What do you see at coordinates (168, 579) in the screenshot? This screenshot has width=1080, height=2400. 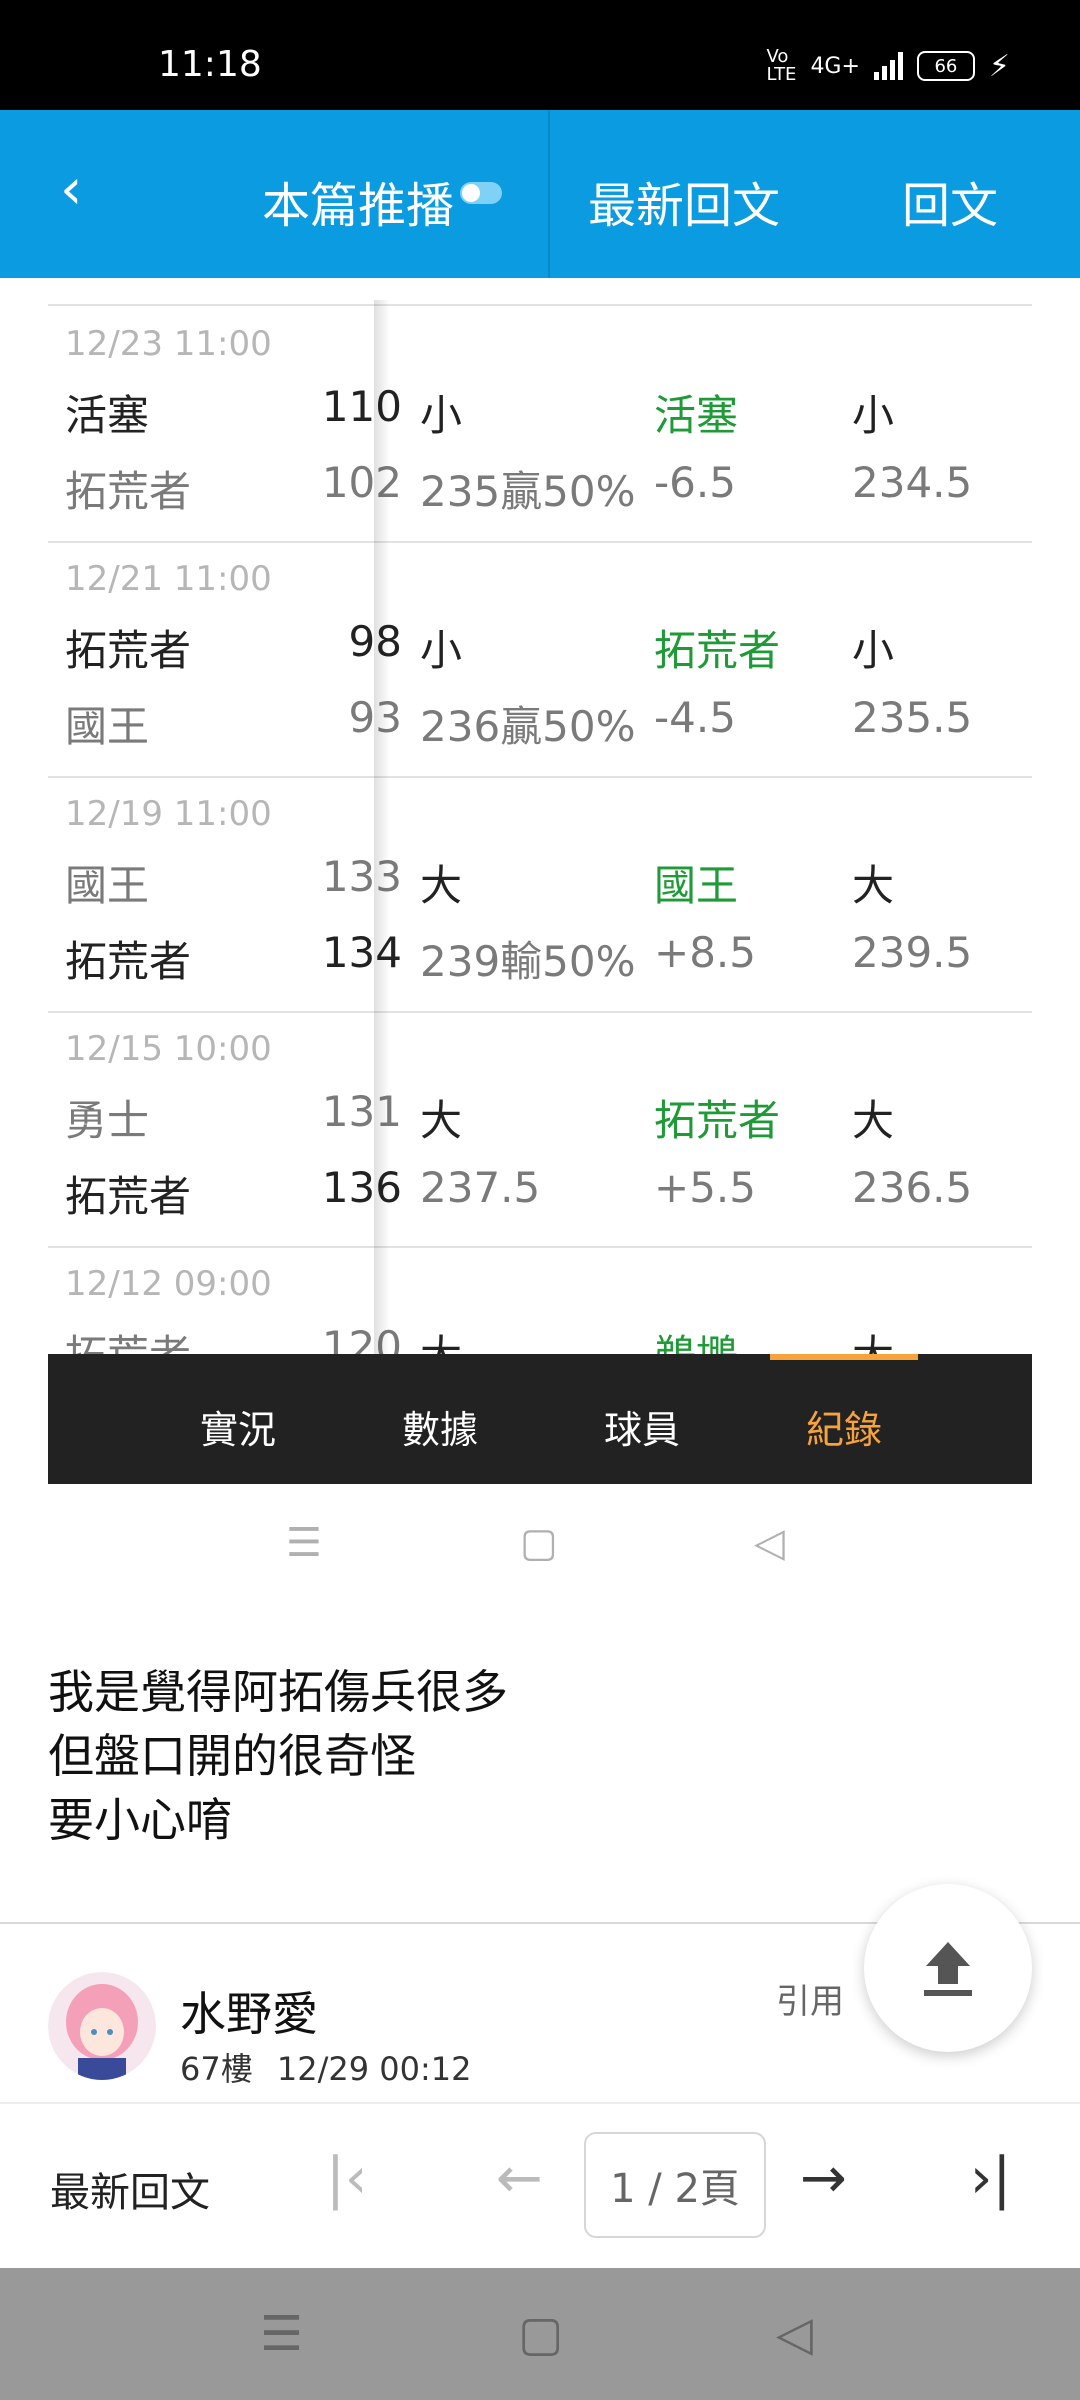 I see `game-date: 12/21 11:00` at bounding box center [168, 579].